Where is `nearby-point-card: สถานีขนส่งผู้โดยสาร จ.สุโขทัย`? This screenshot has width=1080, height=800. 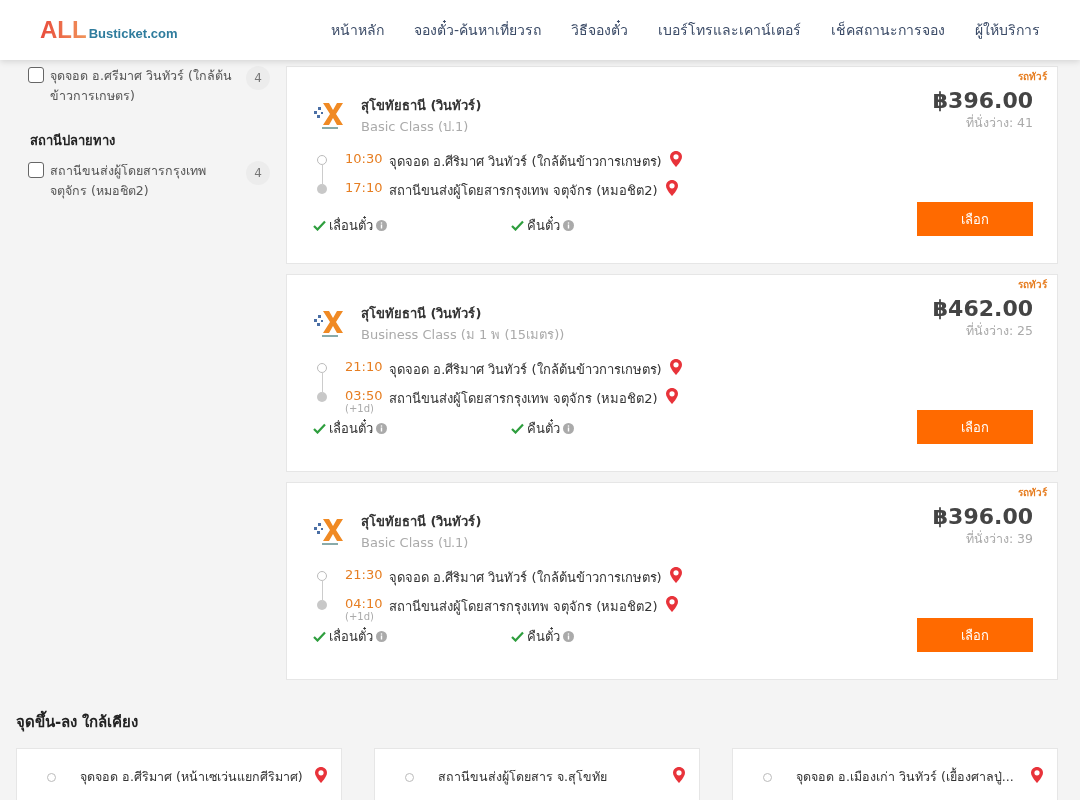 nearby-point-card: สถานีขนส่งผู้โดยสาร จ.สุโขทัย is located at coordinates (537, 774).